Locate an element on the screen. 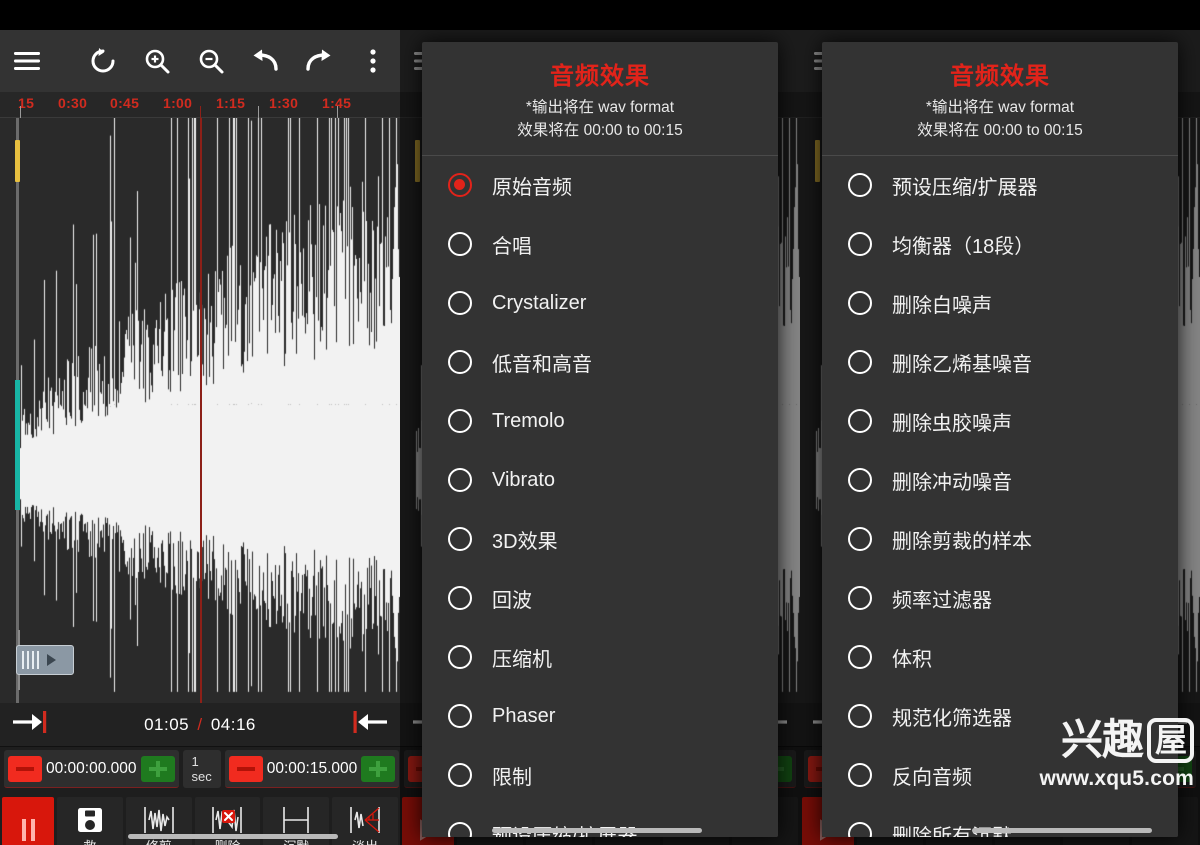 Image resolution: width=1200 pixels, height=845 pixels. undo-icon is located at coordinates (265, 61).